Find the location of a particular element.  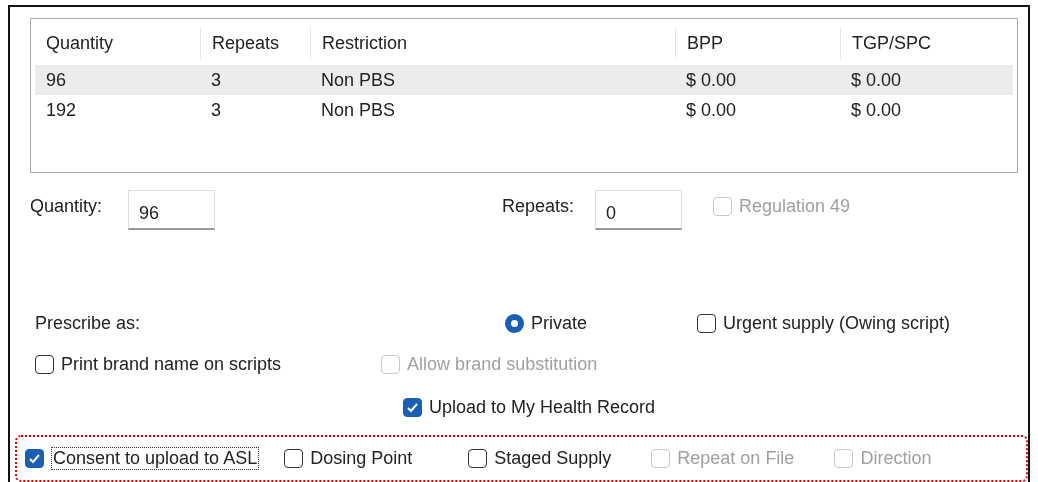

section-label: Prescribe as: is located at coordinates (88, 323).